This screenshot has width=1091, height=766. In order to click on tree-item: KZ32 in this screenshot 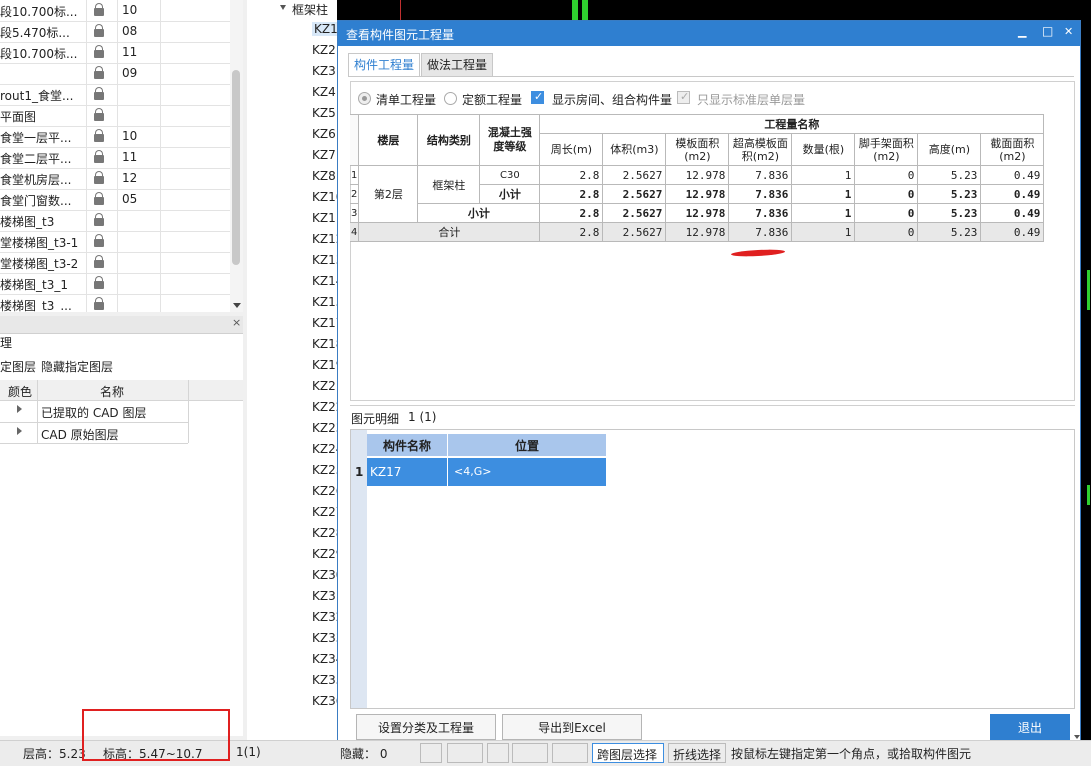, I will do `click(324, 617)`.